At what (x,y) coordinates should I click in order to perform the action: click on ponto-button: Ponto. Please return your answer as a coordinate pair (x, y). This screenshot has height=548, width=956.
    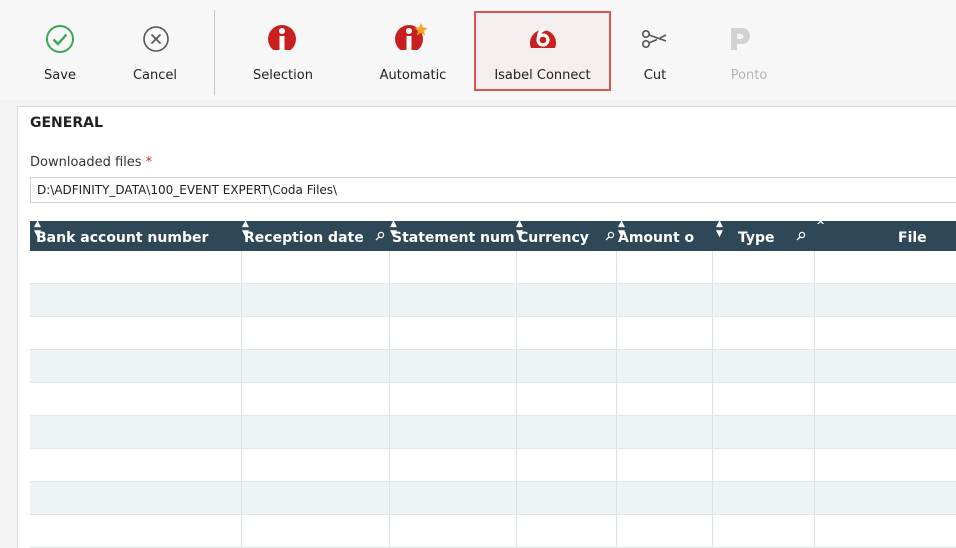
    Looking at the image, I should click on (749, 50).